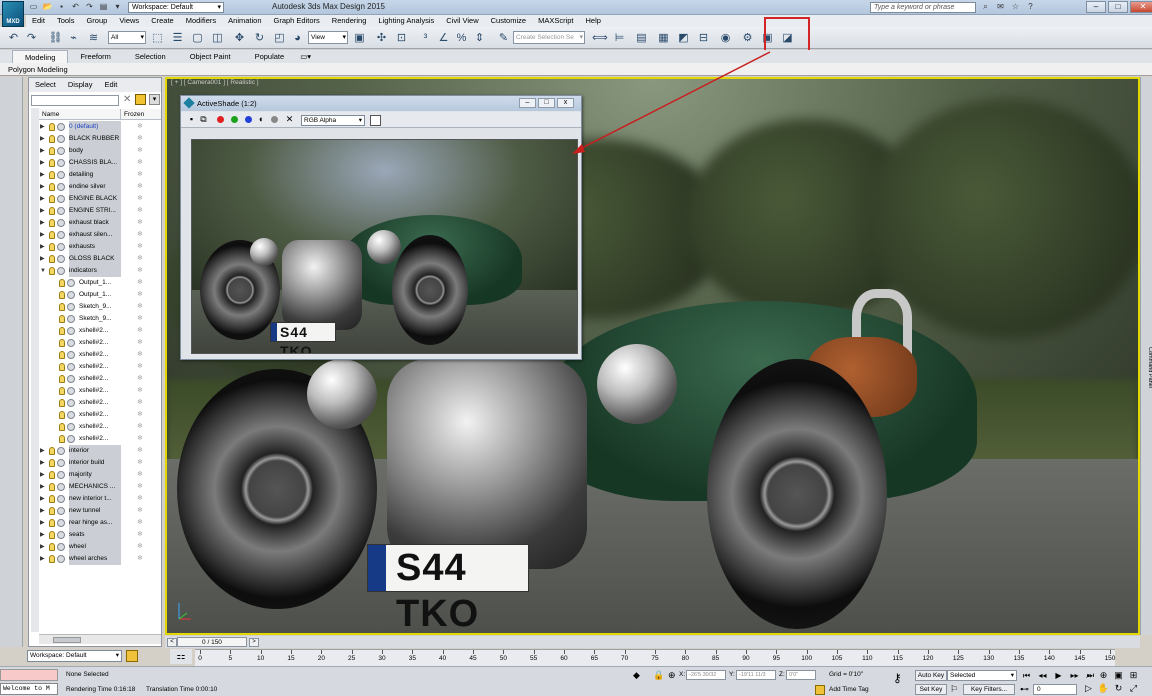 Image resolution: width=1152 pixels, height=696 pixels. Describe the element at coordinates (801, 675) in the screenshot. I see `z-coordinate-field: 0'0"` at that location.